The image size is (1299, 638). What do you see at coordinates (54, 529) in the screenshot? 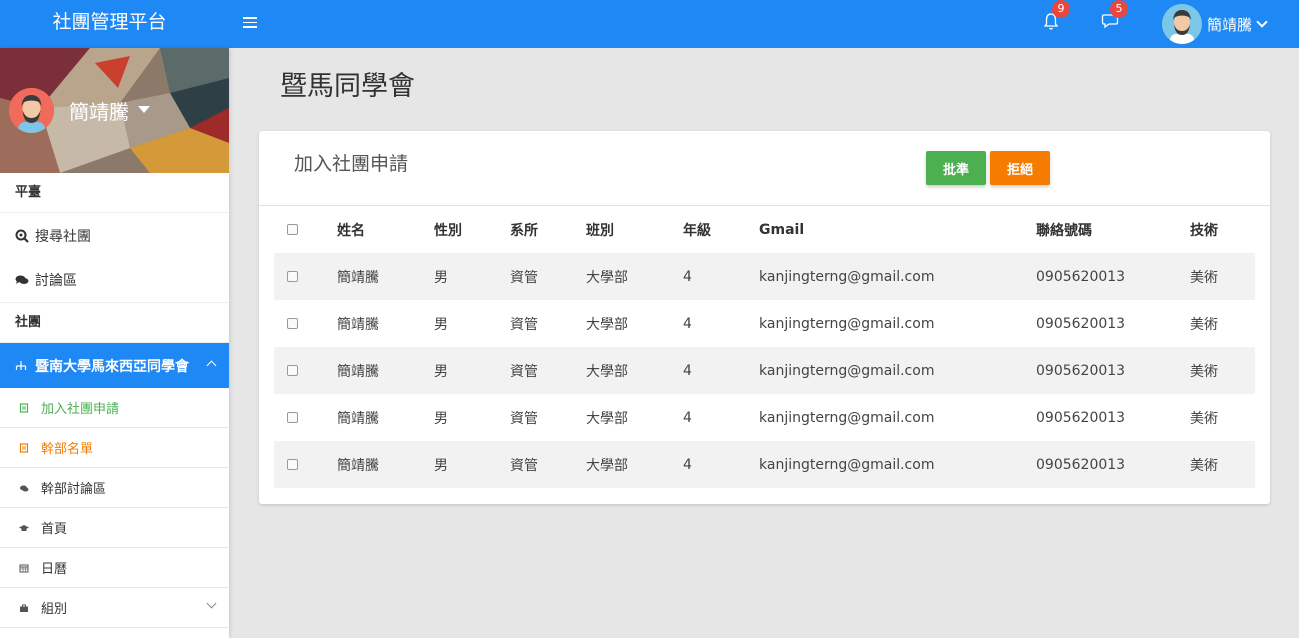
I see `sidebar-item-label: 首頁` at bounding box center [54, 529].